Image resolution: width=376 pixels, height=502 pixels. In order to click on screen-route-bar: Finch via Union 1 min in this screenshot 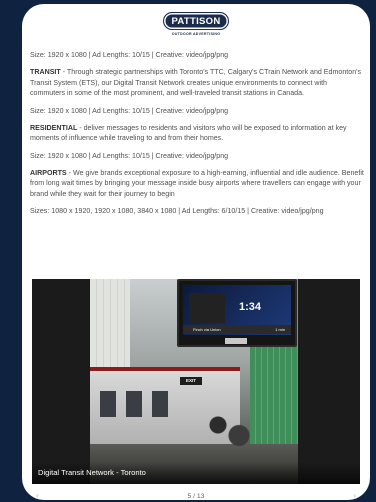, I will do `click(237, 329)`.